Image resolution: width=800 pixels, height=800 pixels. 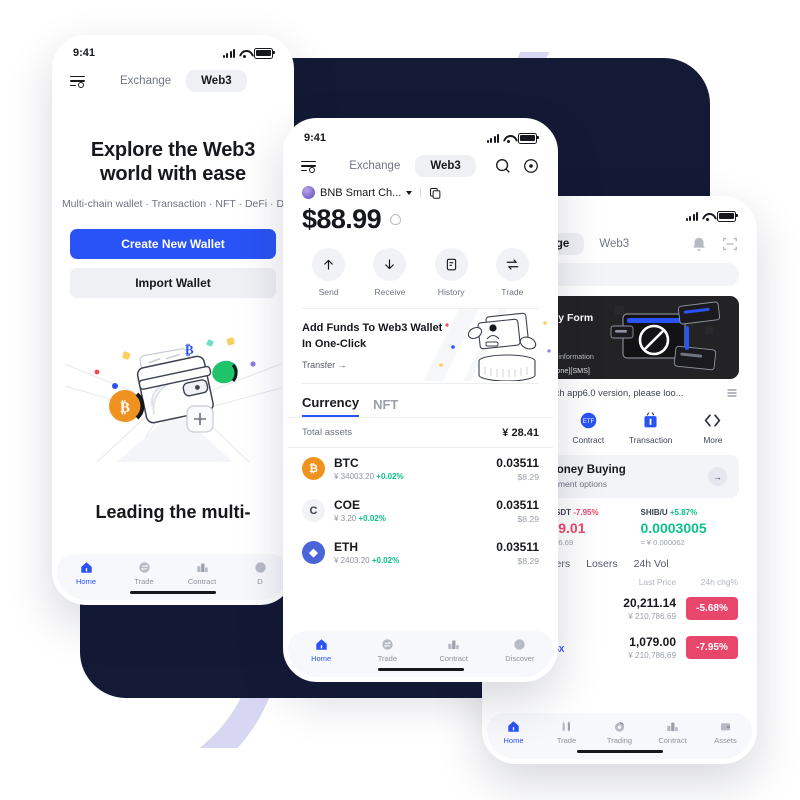 What do you see at coordinates (260, 581) in the screenshot?
I see `tabbar-label: D` at bounding box center [260, 581].